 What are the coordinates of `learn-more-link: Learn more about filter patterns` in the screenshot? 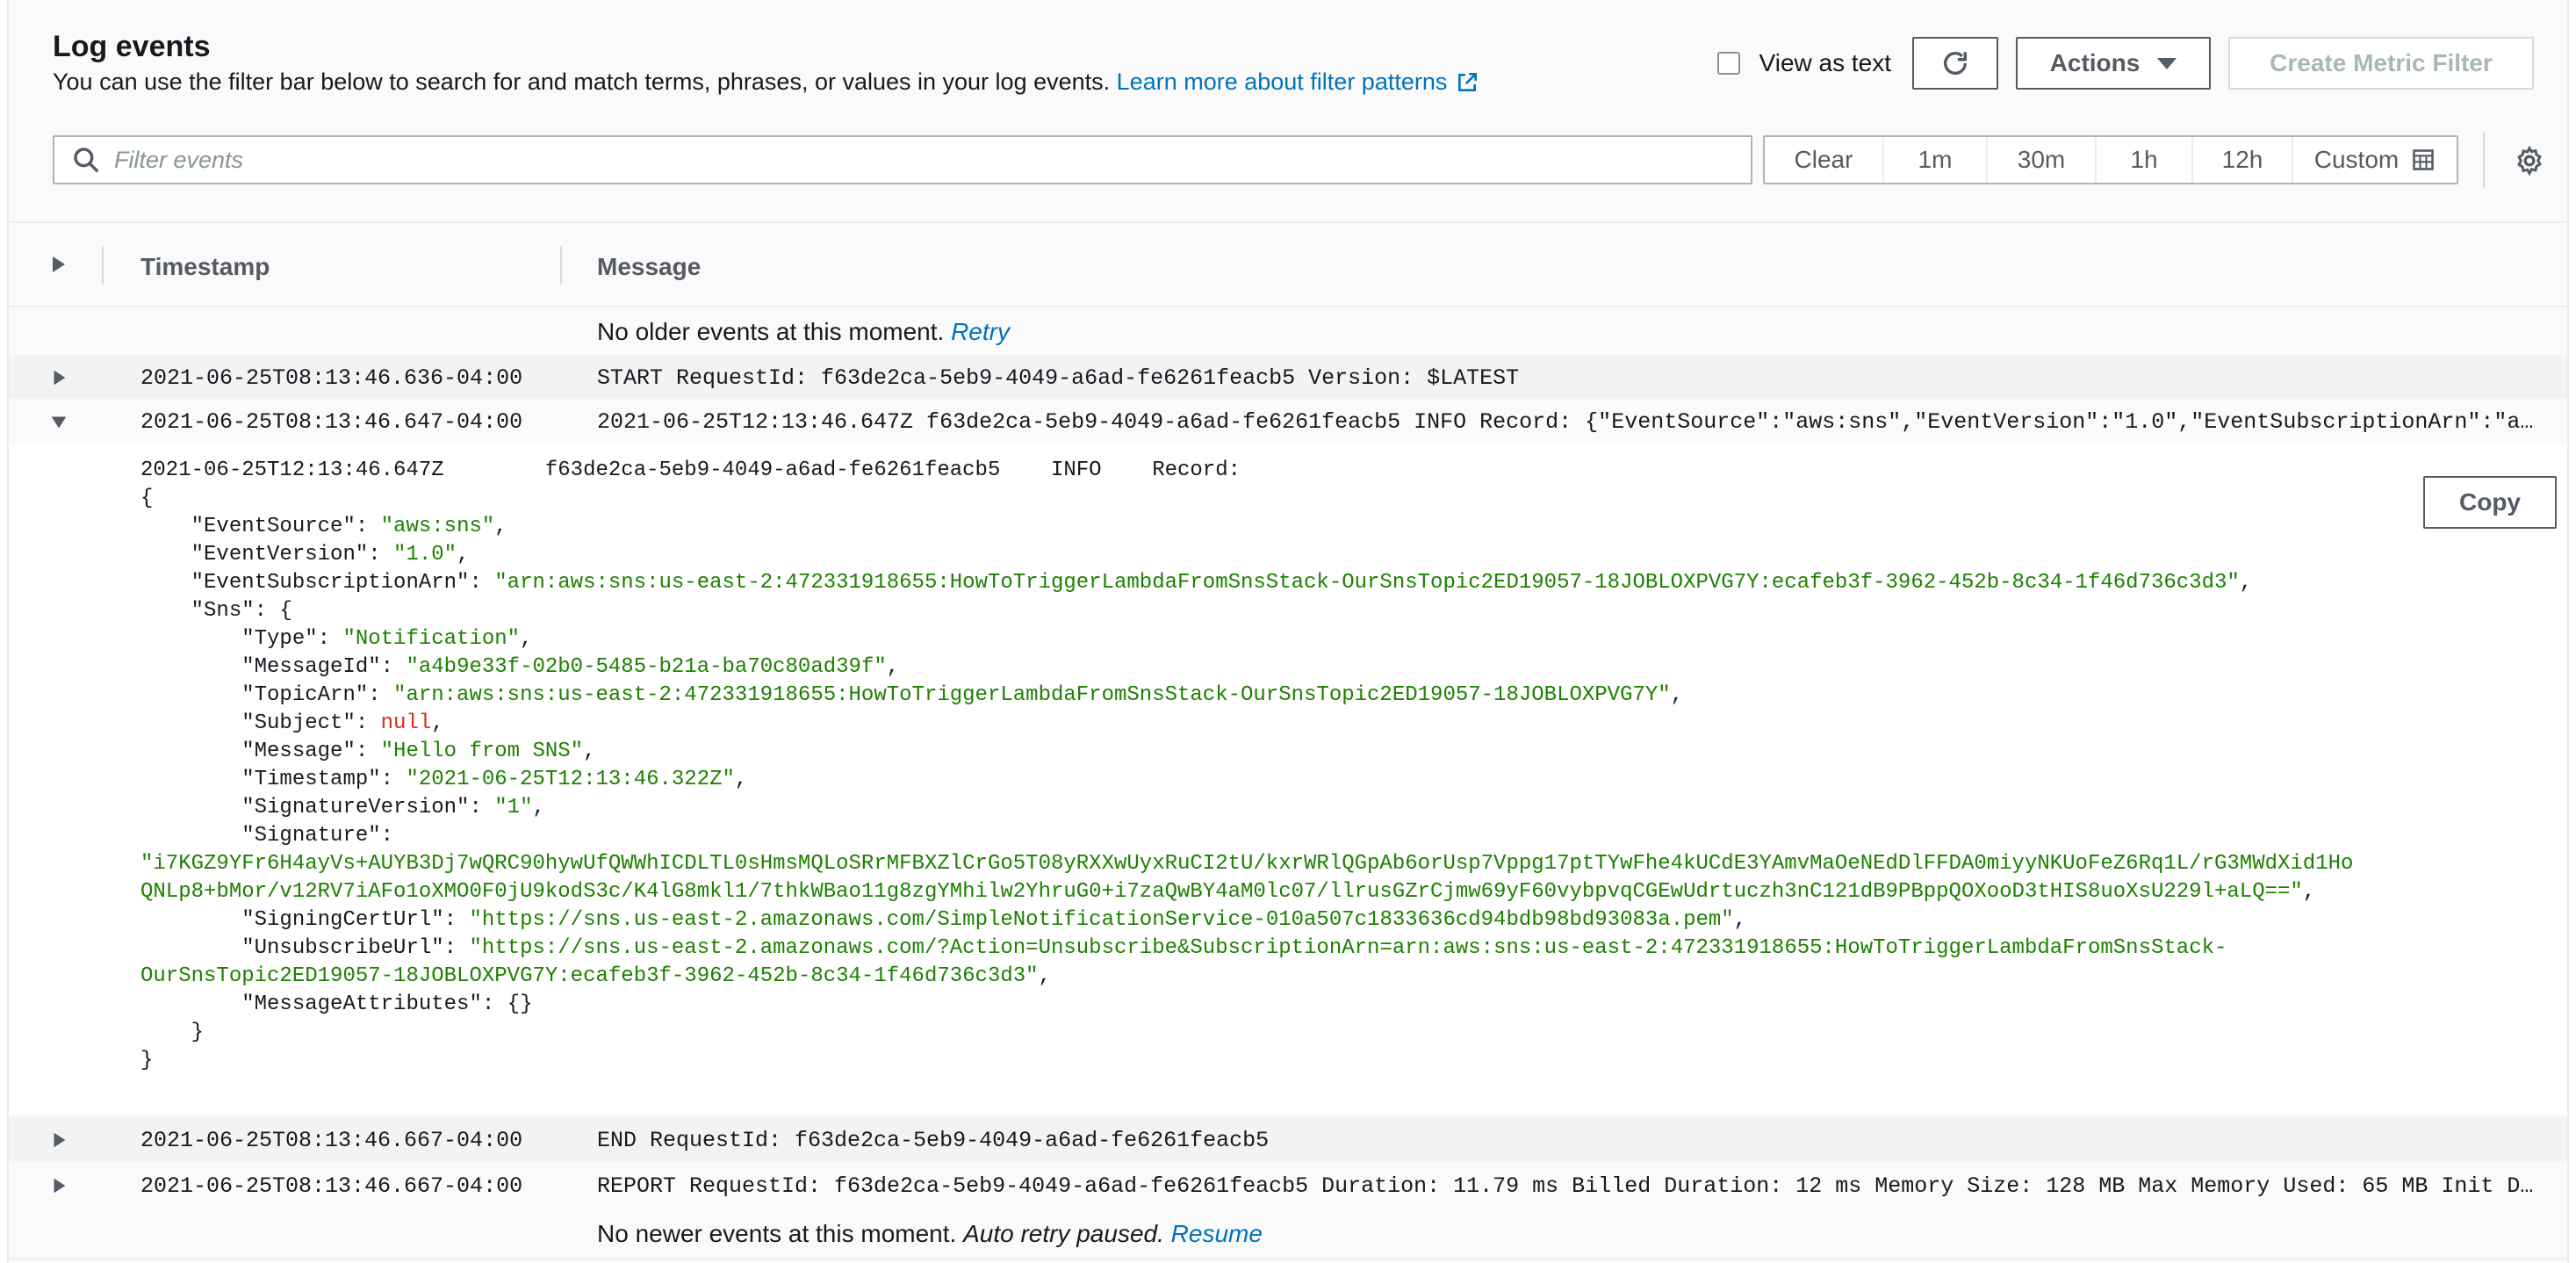 It's located at (1298, 82).